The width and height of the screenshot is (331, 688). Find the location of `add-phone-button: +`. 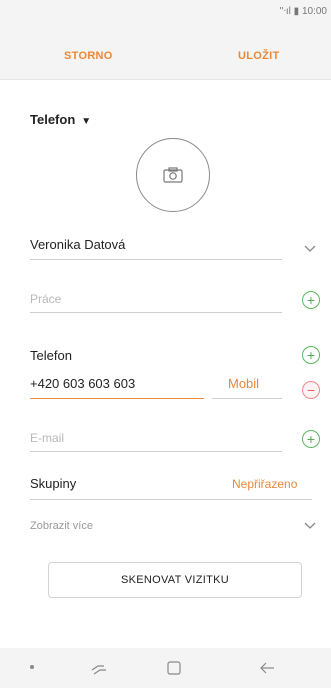

add-phone-button: + is located at coordinates (311, 355).